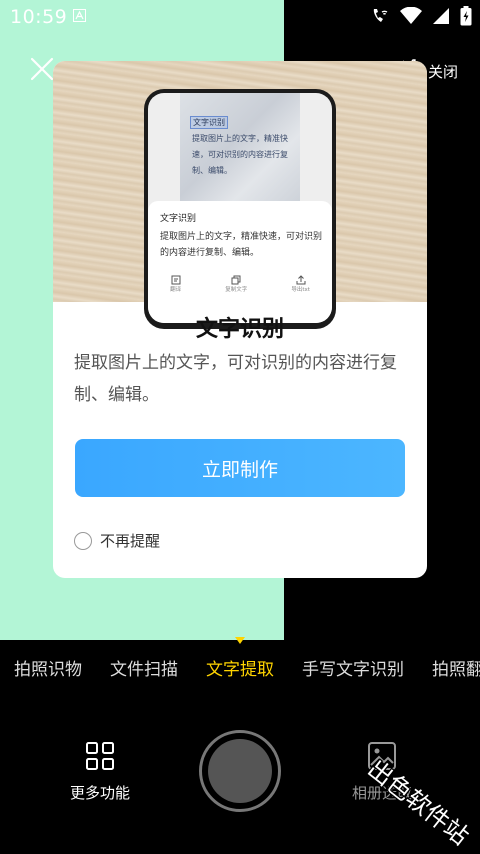 The height and width of the screenshot is (854, 480). I want to click on active-mode-indicator-icon, so click(240, 640).